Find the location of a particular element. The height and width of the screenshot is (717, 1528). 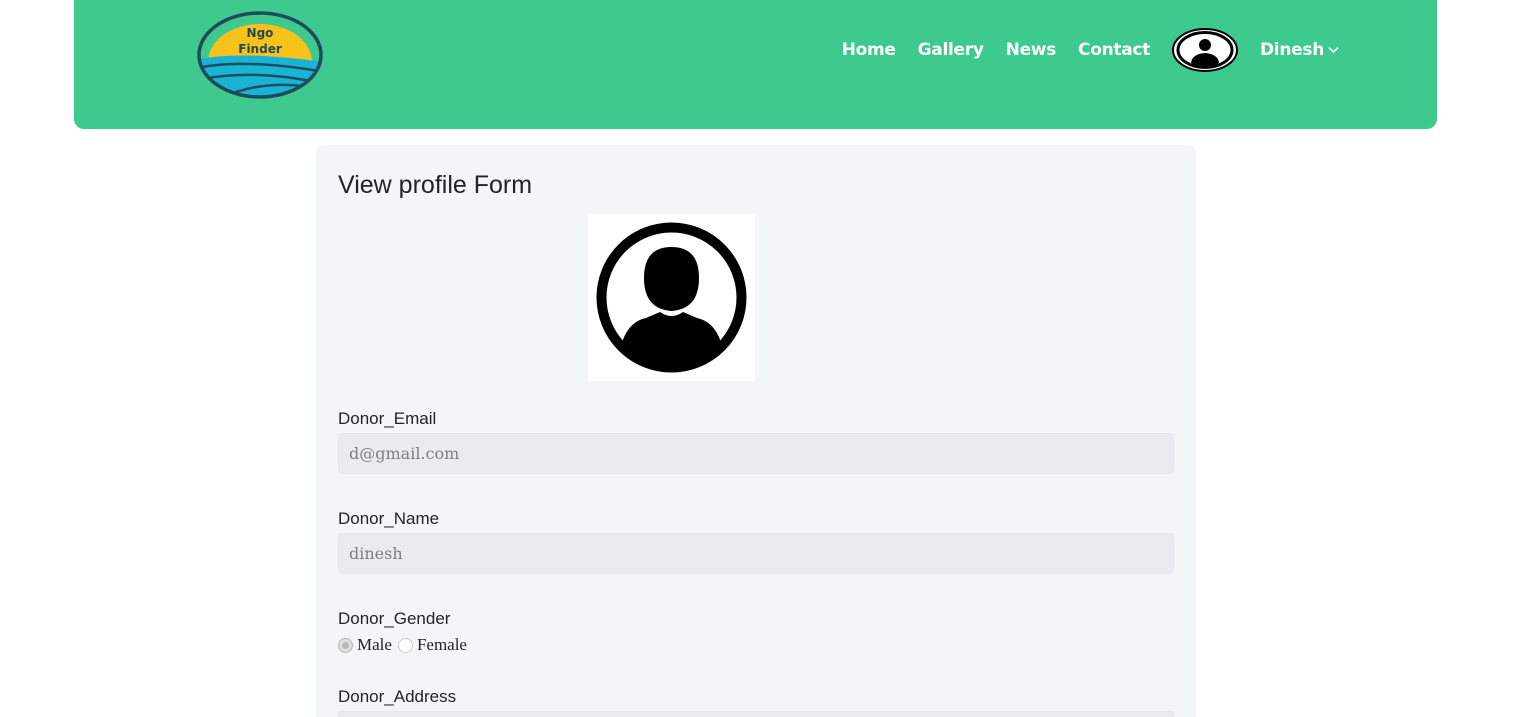

main-nav: Home Gallery News Contact Dinesh is located at coordinates (1079, 50).